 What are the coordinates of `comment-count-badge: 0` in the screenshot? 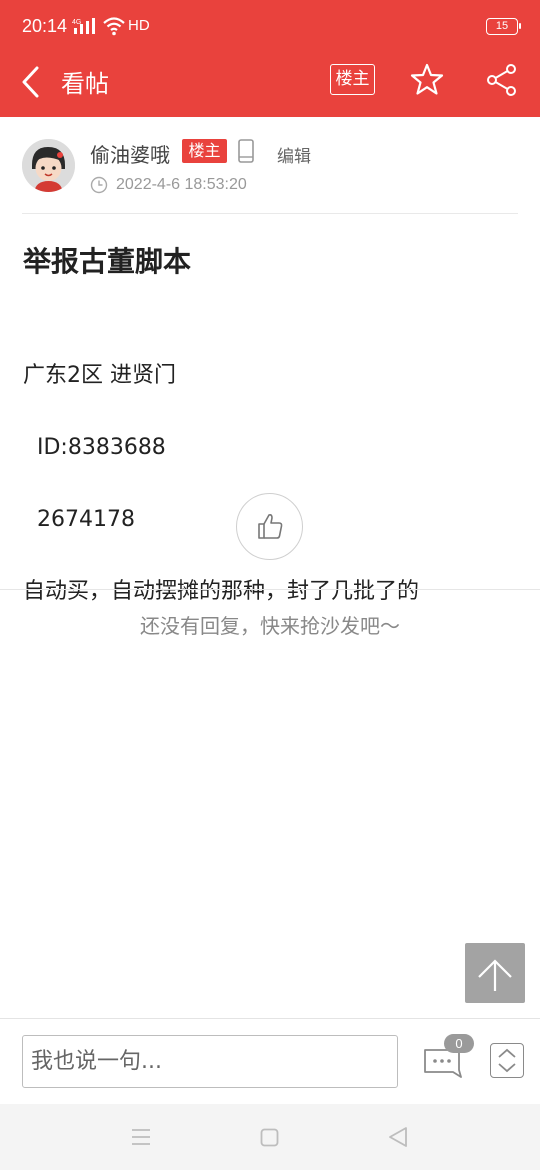 It's located at (459, 1043).